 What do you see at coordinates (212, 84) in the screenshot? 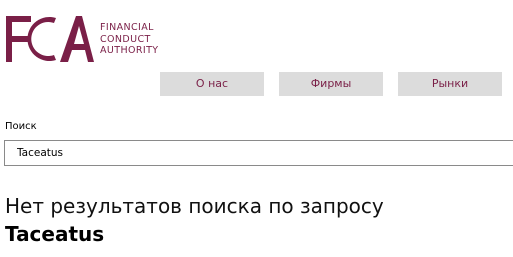
I see `nav-about-button: О нас` at bounding box center [212, 84].